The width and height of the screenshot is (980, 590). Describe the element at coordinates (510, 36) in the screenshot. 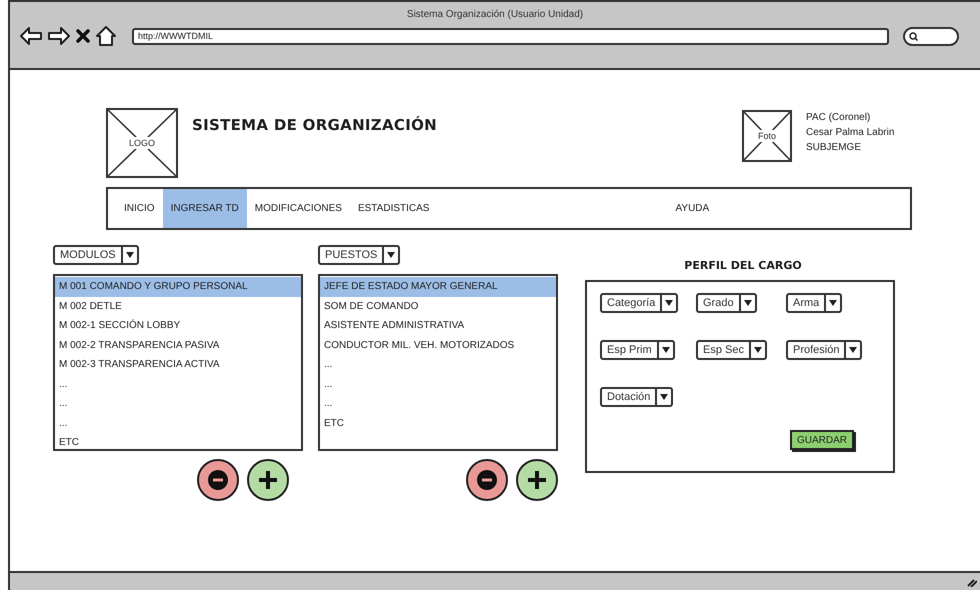

I see `address-field: http://WWWTDMIL` at that location.